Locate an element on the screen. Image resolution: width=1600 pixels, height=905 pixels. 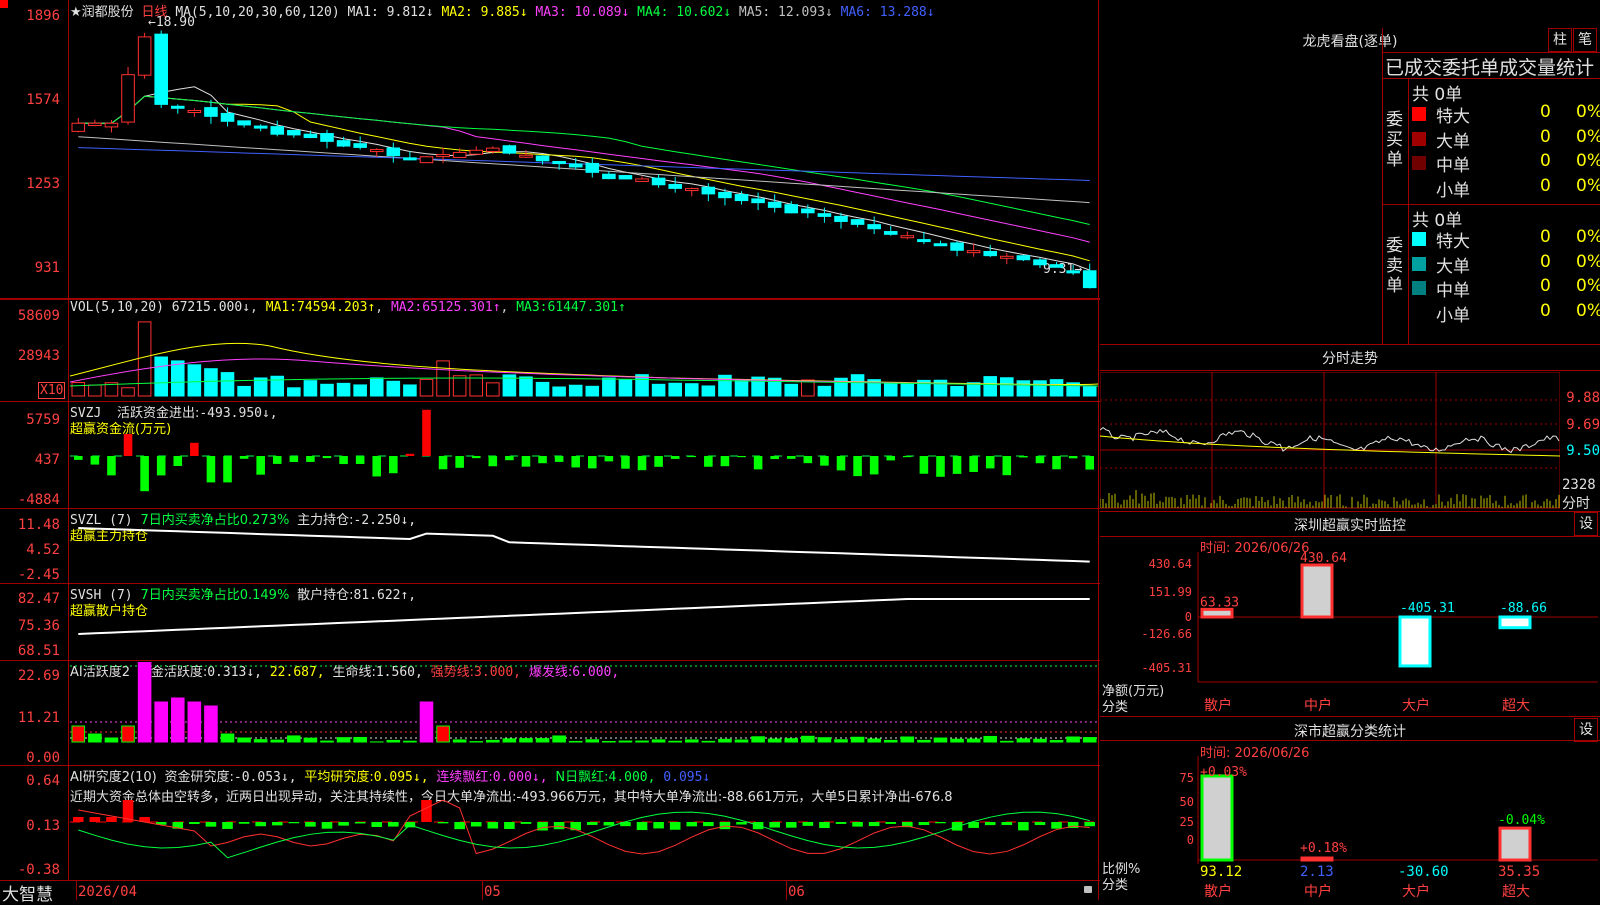
intraday-chart is located at coordinates (1330, 441).